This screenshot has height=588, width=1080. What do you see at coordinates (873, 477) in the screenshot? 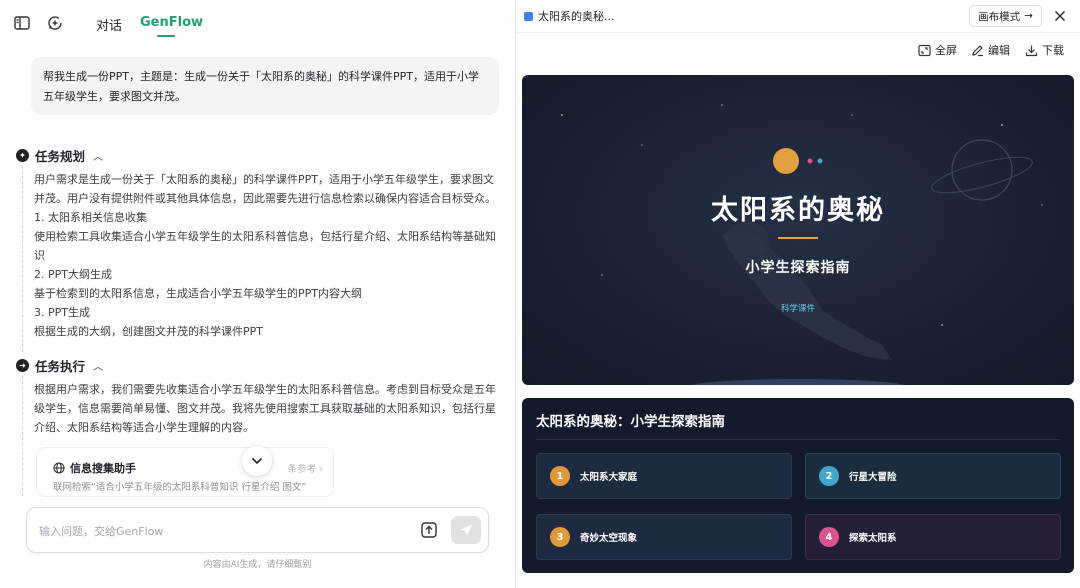
I see `chapter-label: 行星大冒险` at bounding box center [873, 477].